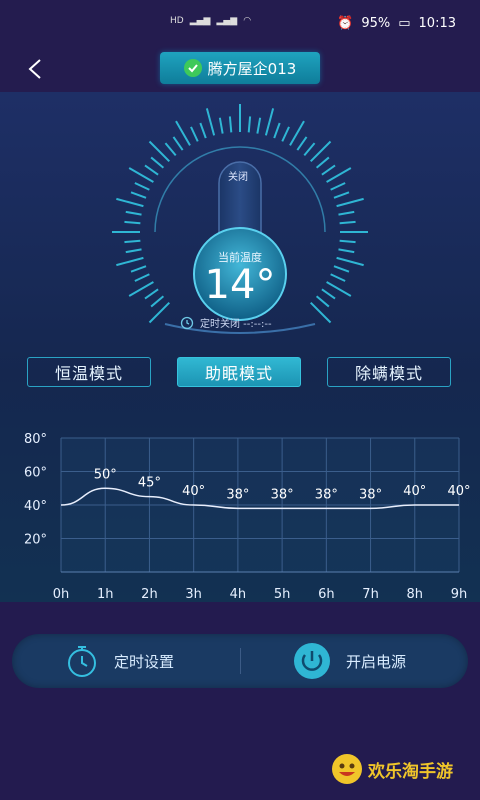 The height and width of the screenshot is (800, 480). I want to click on chart-x-tick-label: 8h, so click(415, 594).